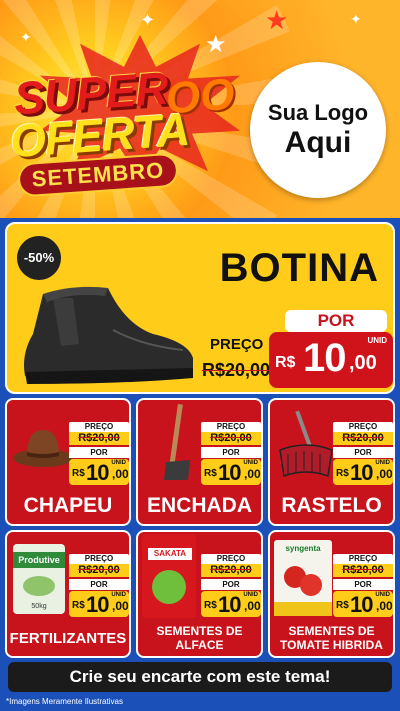  I want to click on product-card-chapeu: PREÇO R$20,00 POR R$ 10 ,00 UNID CHAPEU, so click(68, 462).